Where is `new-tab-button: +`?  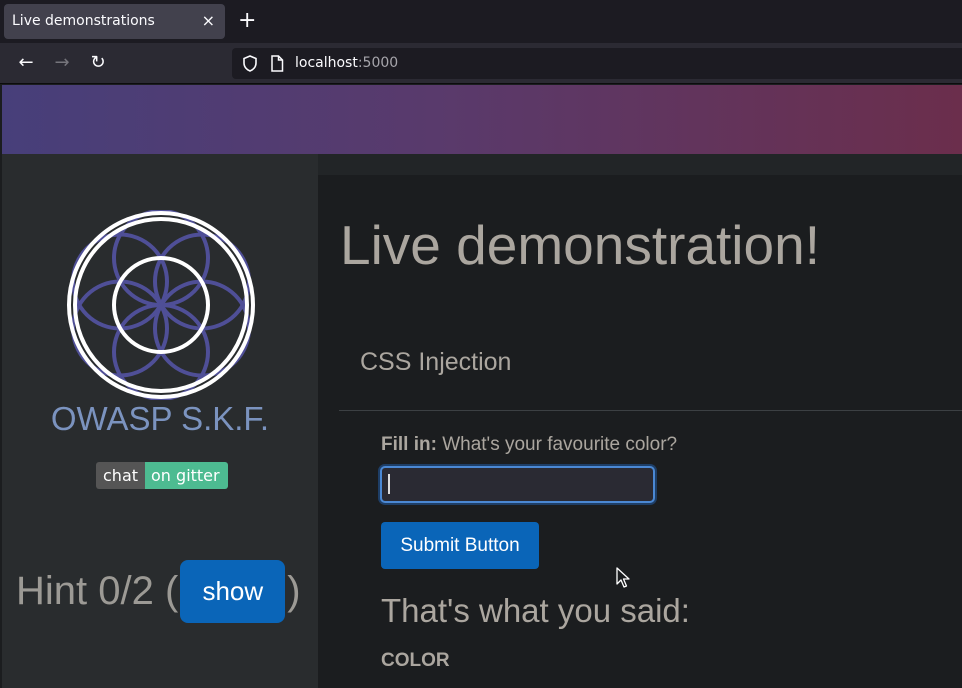 new-tab-button: + is located at coordinates (247, 21).